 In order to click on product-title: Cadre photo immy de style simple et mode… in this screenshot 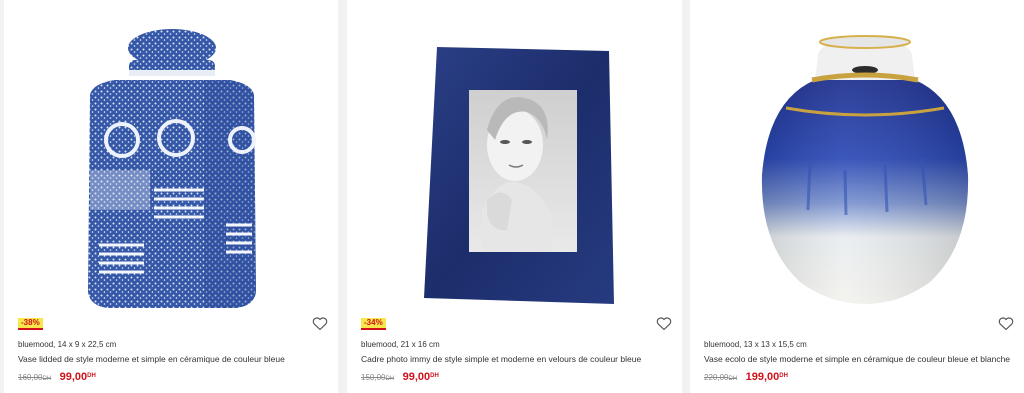, I will do `click(501, 359)`.